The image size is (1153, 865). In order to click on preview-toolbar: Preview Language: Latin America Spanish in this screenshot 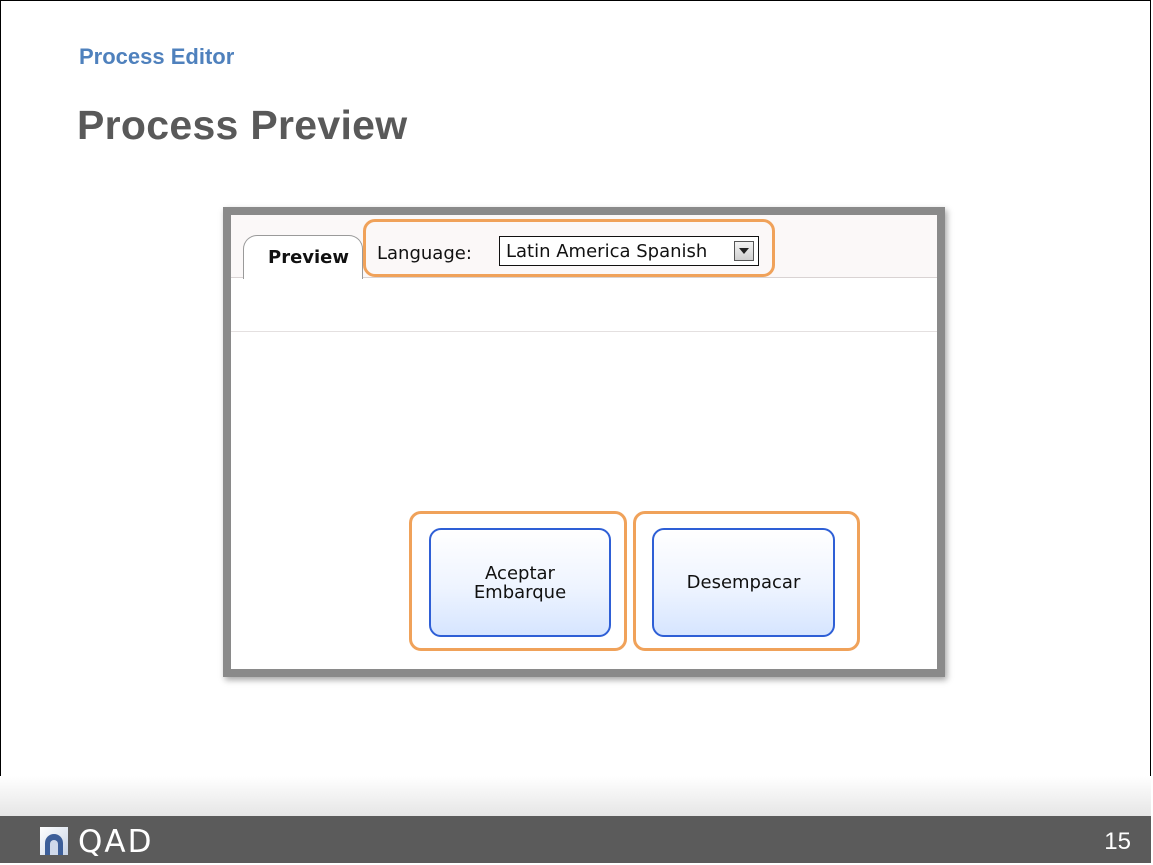, I will do `click(584, 247)`.